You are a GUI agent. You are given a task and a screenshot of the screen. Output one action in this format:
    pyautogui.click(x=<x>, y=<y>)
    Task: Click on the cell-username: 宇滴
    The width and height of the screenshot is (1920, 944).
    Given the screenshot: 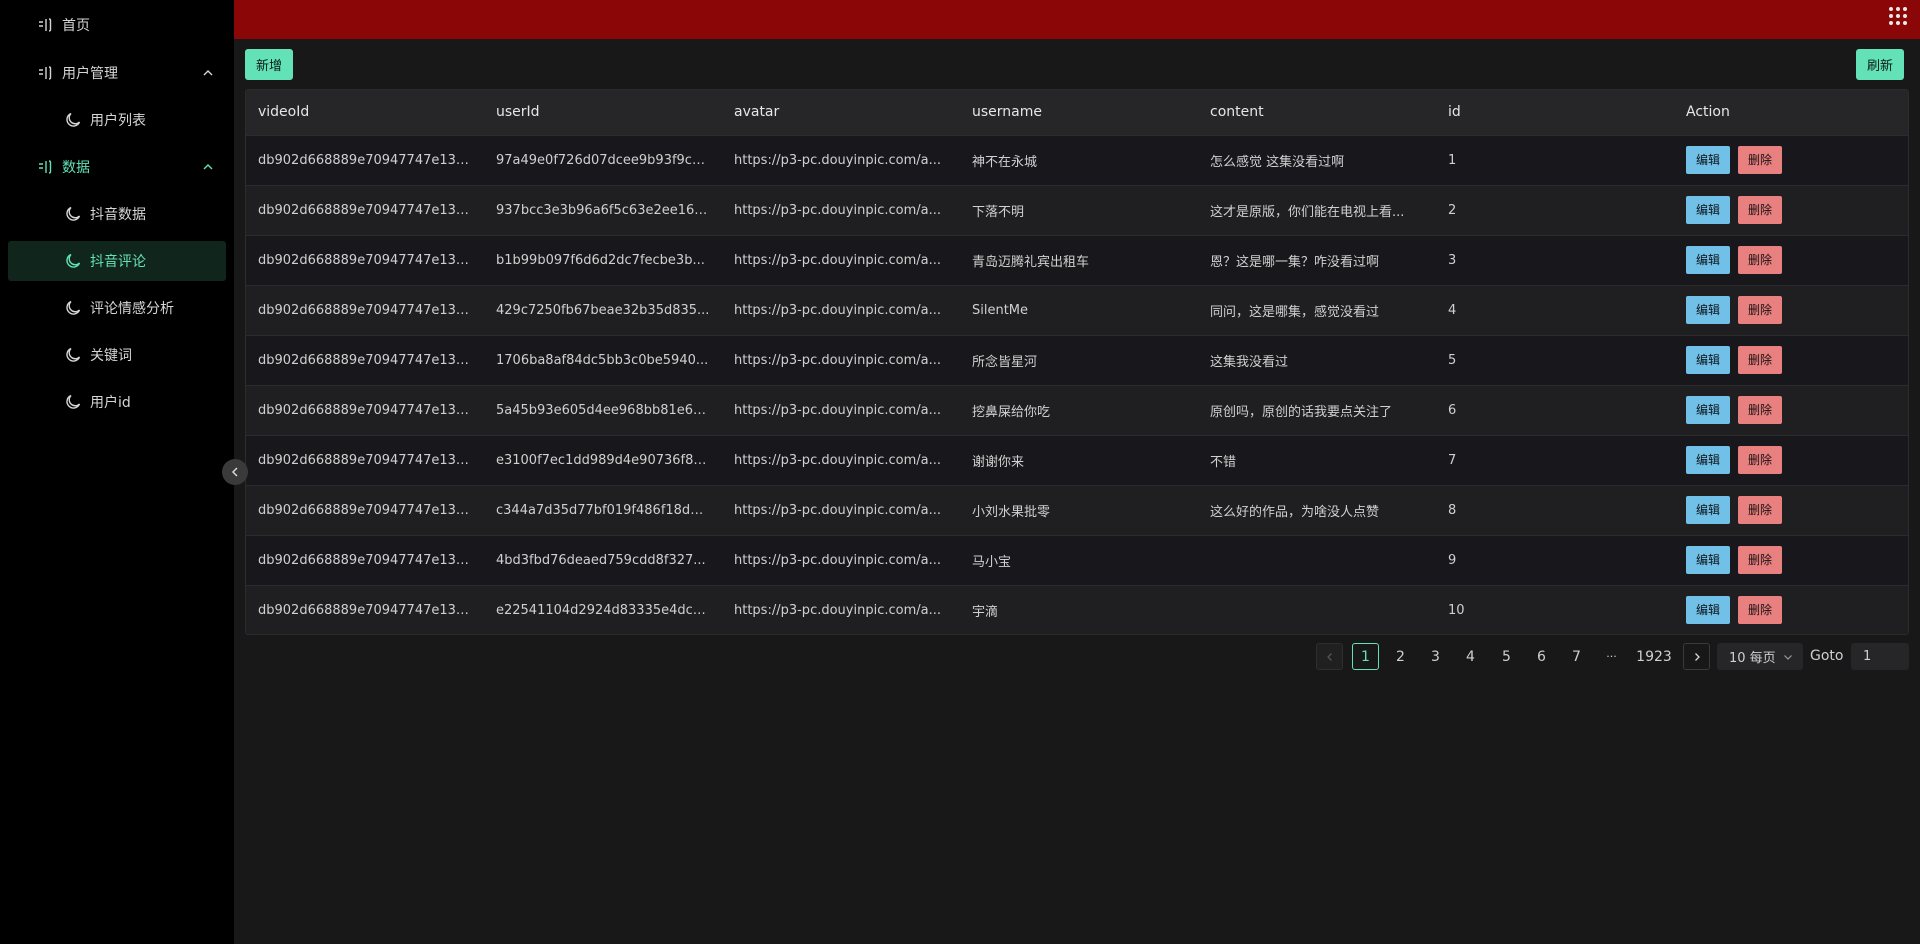 What is the action you would take?
    pyautogui.click(x=1079, y=609)
    